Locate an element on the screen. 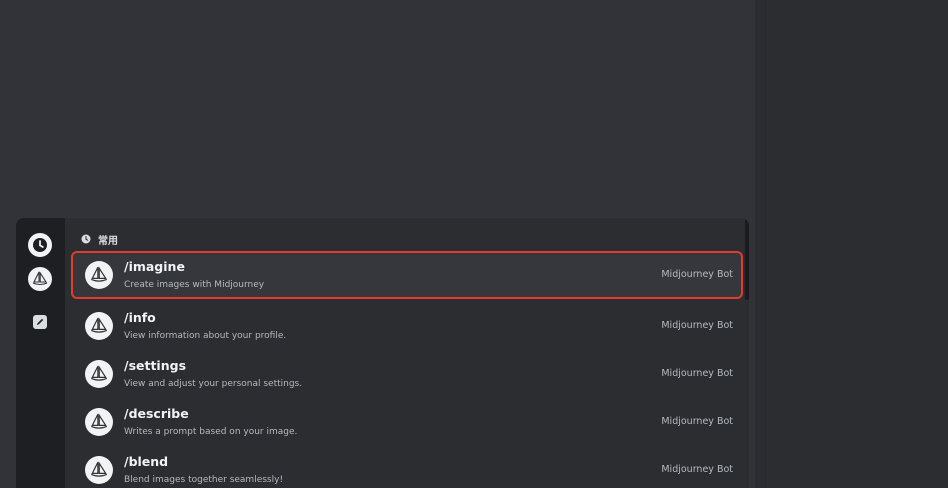  command-name: /settings is located at coordinates (155, 365).